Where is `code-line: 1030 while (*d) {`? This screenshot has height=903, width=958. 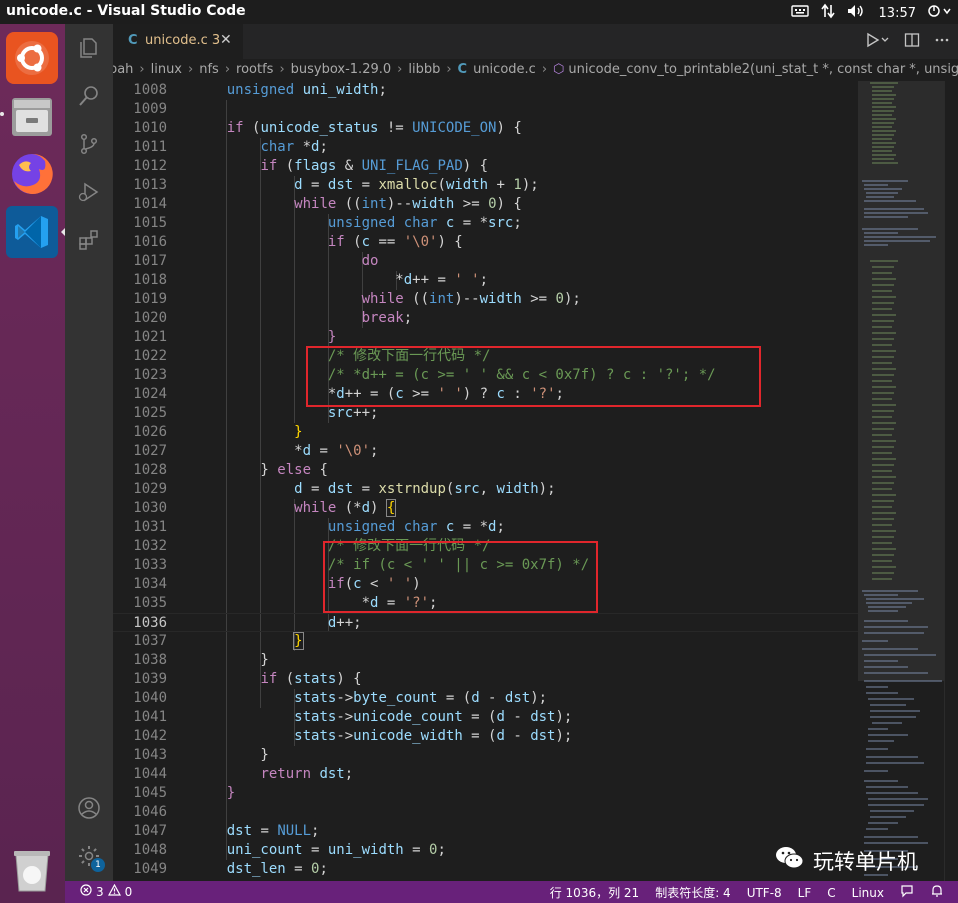 code-line: 1030 while (*d) { is located at coordinates (265, 508).